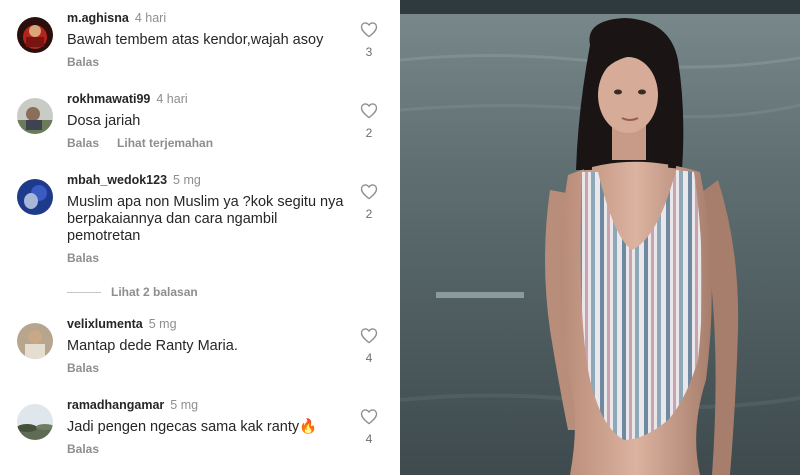 This screenshot has width=800, height=475. What do you see at coordinates (154, 292) in the screenshot?
I see `view-replies-label: Lihat 2 balasan` at bounding box center [154, 292].